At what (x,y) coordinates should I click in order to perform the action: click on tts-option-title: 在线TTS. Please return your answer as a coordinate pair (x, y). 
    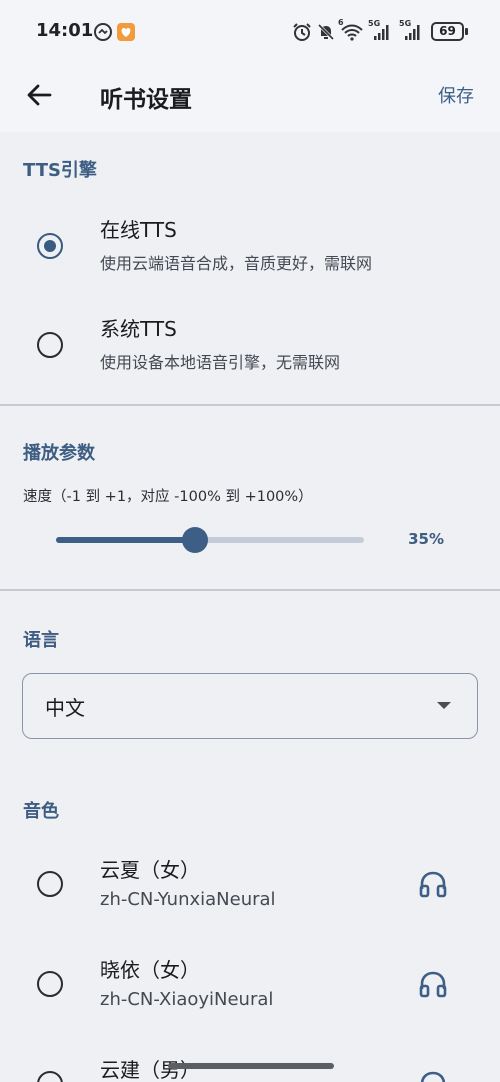
    Looking at the image, I should click on (138, 230).